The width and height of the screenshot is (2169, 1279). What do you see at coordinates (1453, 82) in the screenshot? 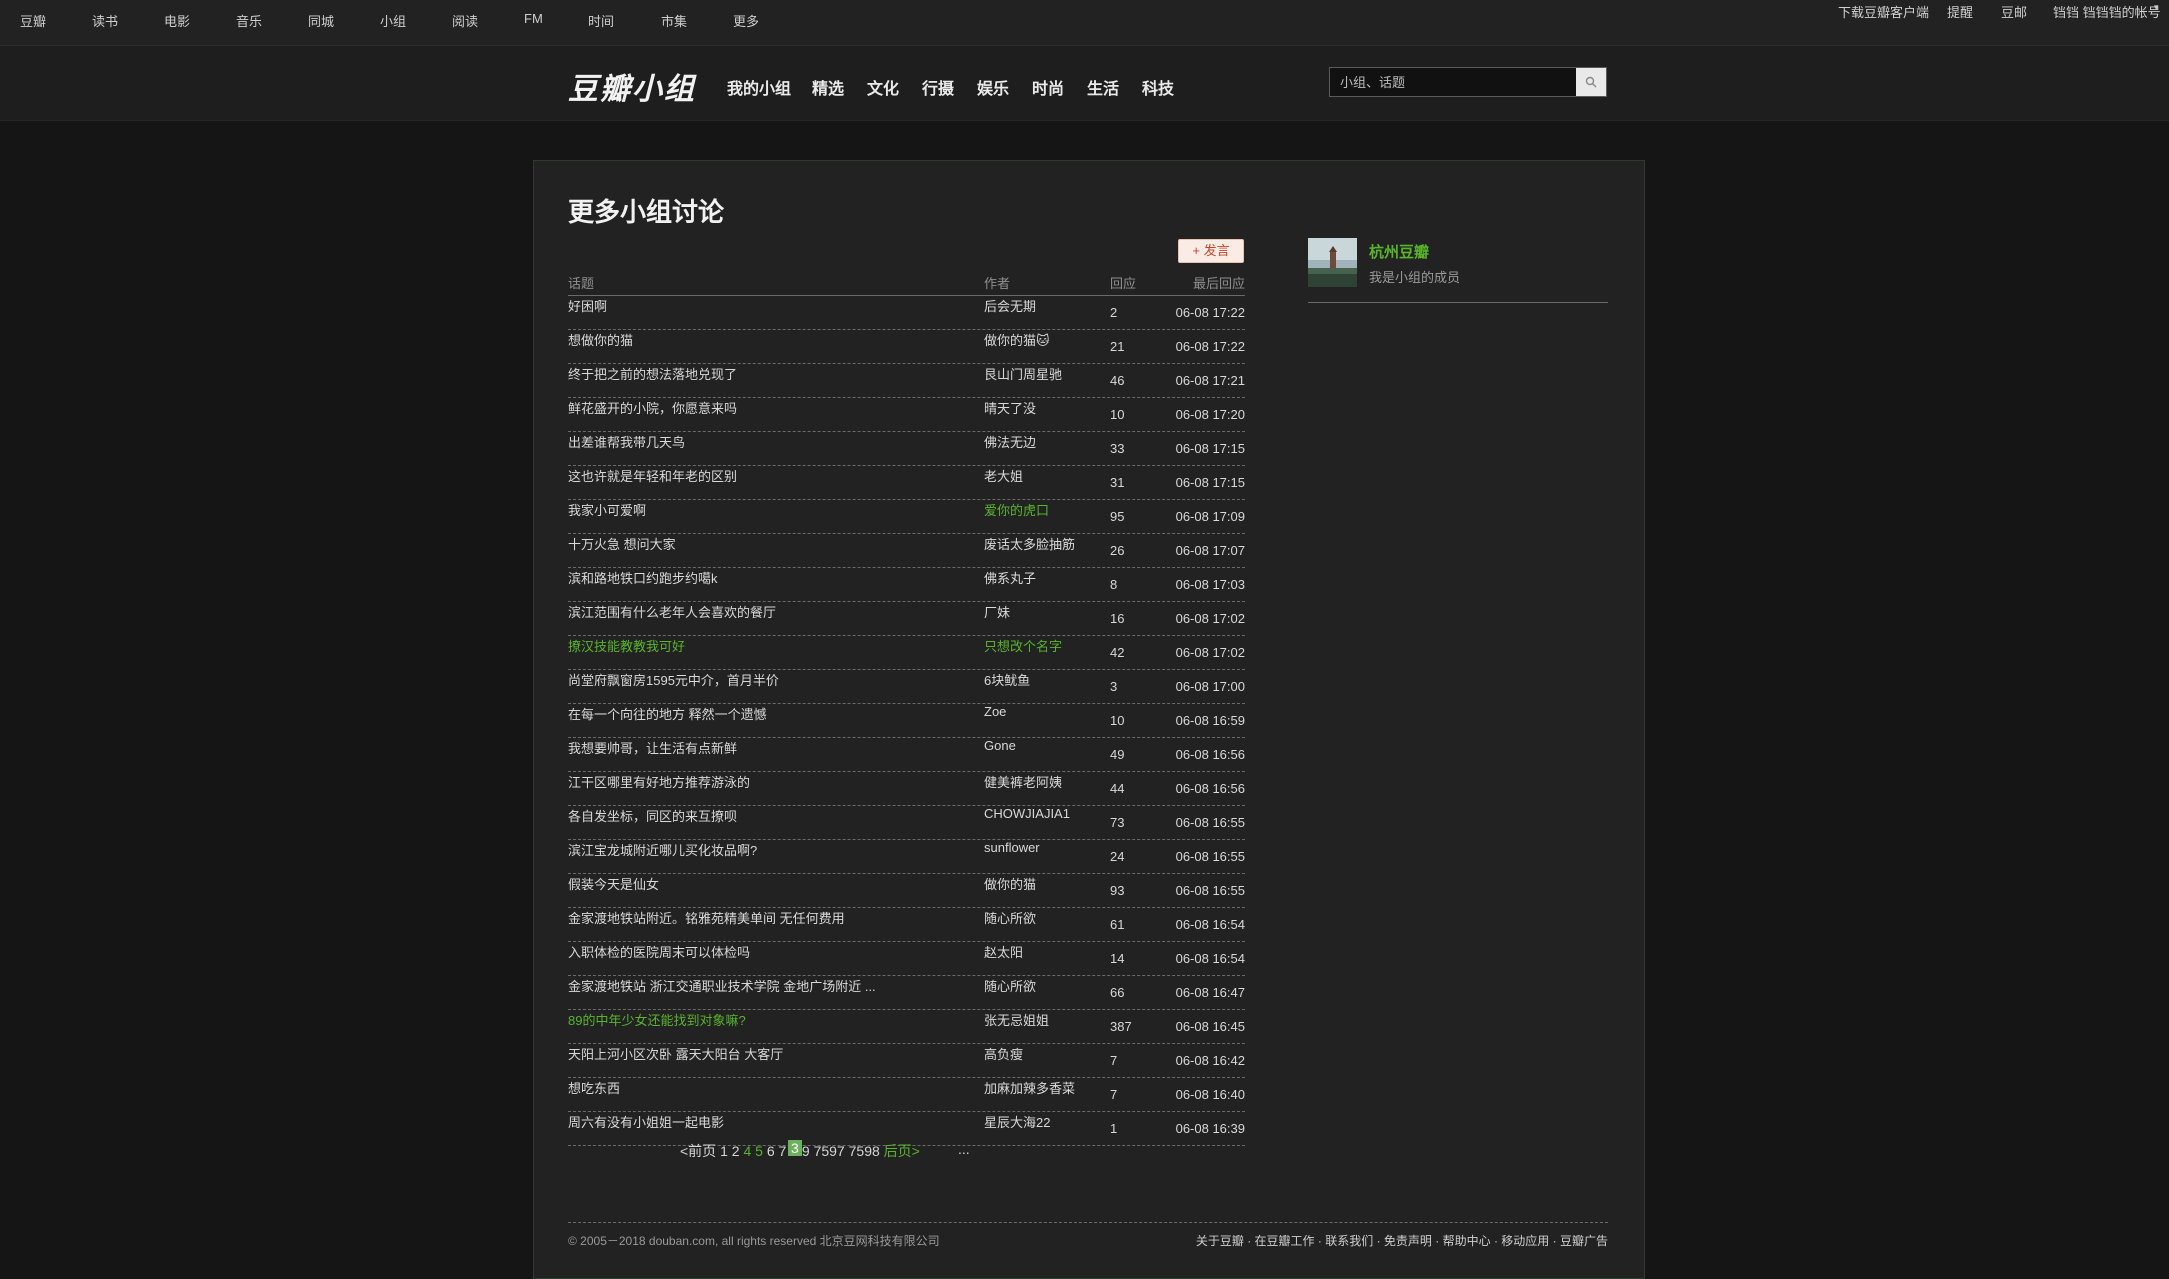
I see `search-input` at bounding box center [1453, 82].